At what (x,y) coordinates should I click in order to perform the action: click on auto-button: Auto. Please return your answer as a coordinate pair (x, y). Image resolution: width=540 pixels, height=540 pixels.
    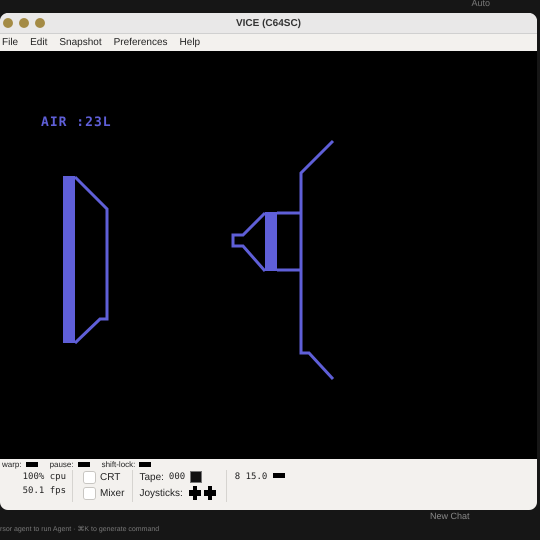
    Looking at the image, I should click on (480, 3).